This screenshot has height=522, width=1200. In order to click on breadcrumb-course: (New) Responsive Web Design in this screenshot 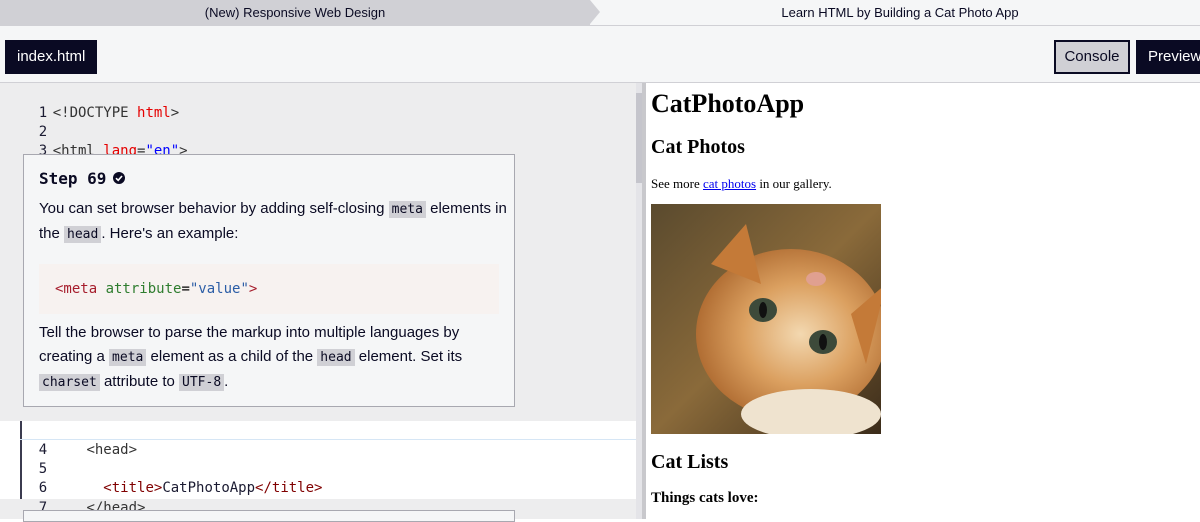, I will do `click(295, 12)`.